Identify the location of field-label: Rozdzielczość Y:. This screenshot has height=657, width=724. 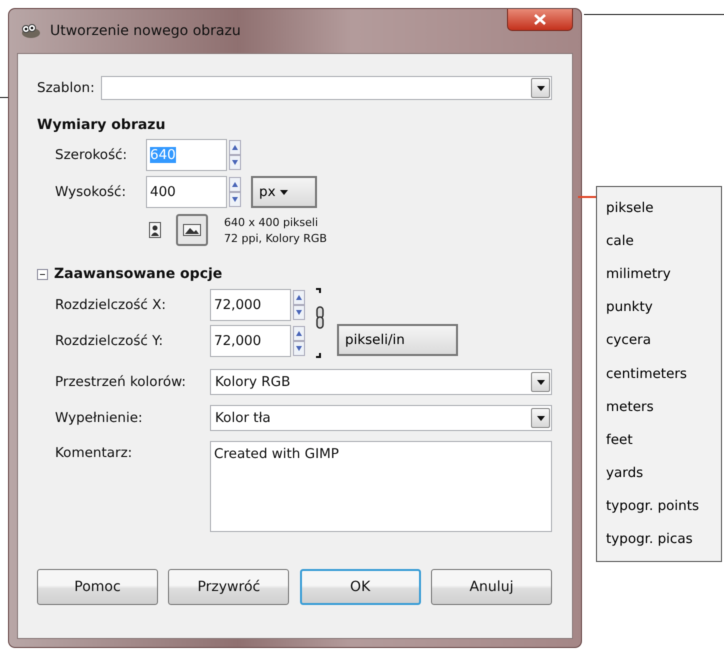
(109, 341).